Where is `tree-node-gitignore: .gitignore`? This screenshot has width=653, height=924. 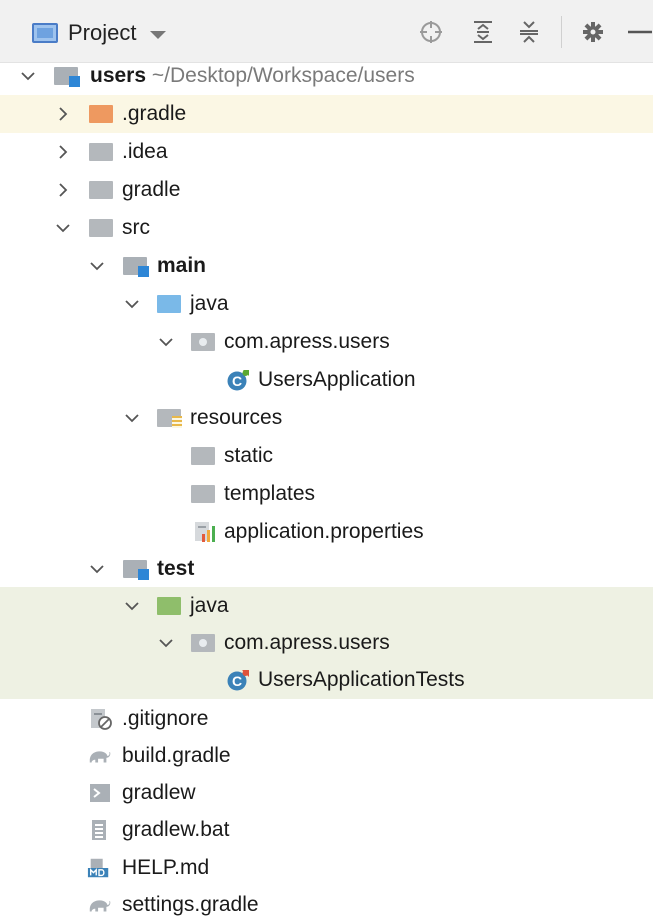 tree-node-gitignore: .gitignore is located at coordinates (326, 719).